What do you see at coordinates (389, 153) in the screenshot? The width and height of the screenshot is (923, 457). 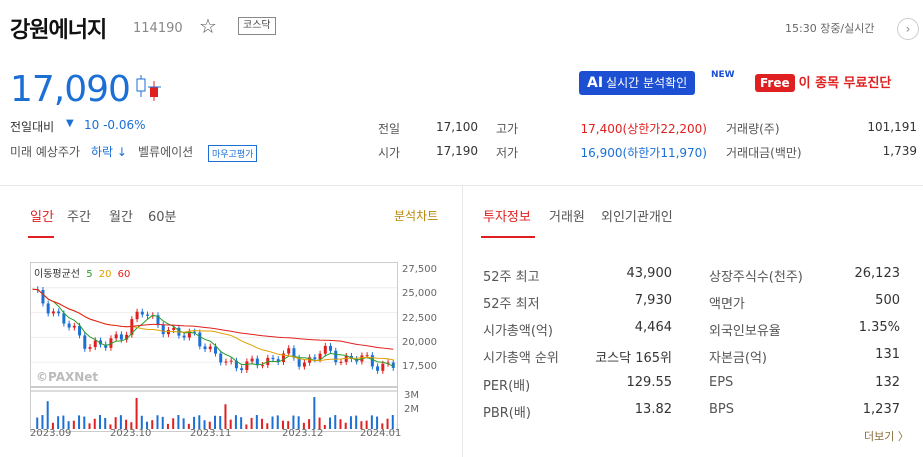 I see `stat-label-open: 시가` at bounding box center [389, 153].